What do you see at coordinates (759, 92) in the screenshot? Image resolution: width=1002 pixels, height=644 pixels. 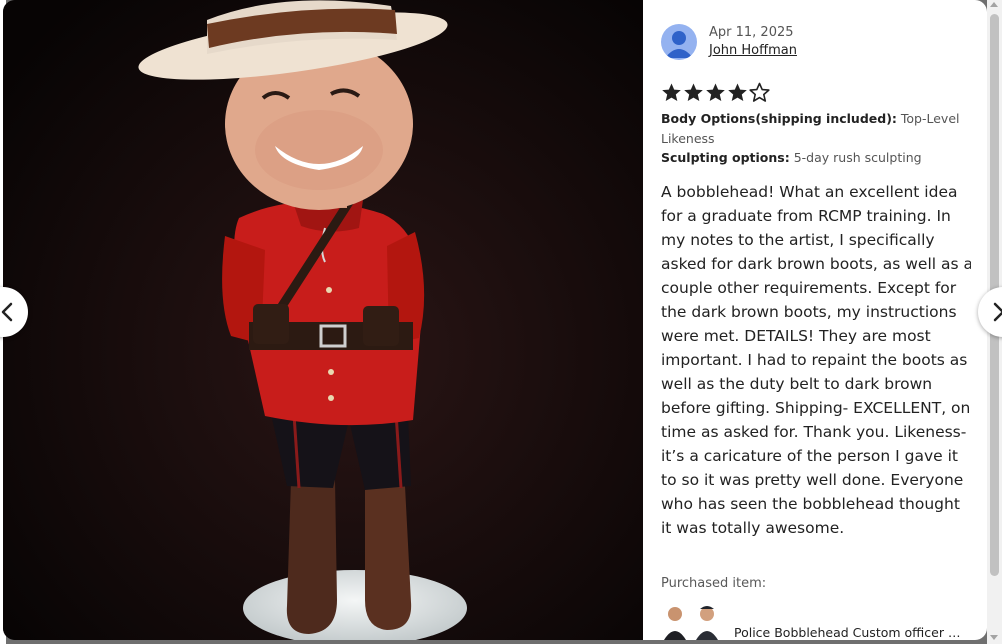 I see `star-empty-icon` at bounding box center [759, 92].